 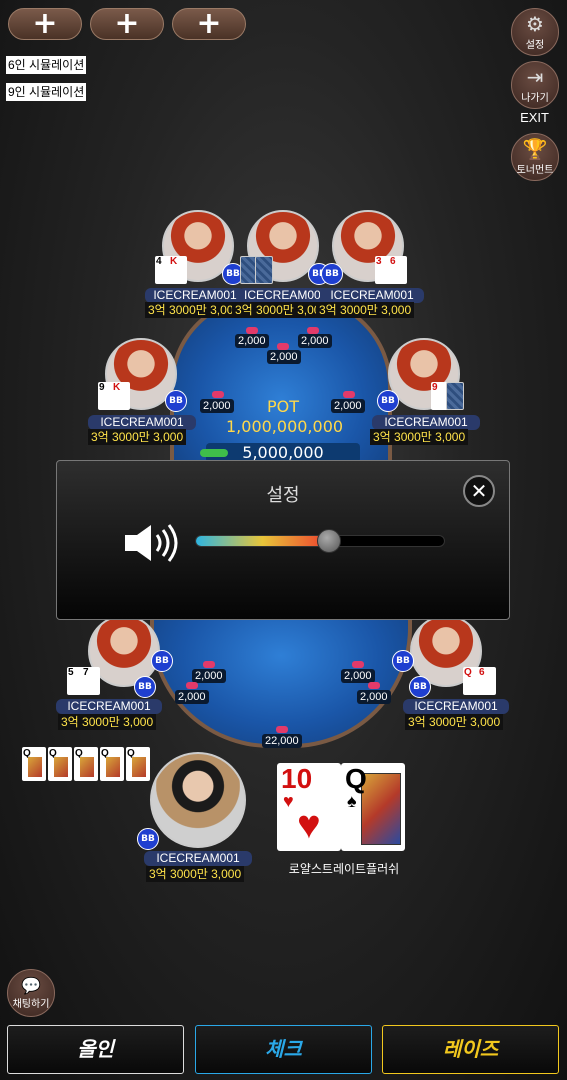 What do you see at coordinates (95, 1049) in the screenshot?
I see `all-in-button: 올인` at bounding box center [95, 1049].